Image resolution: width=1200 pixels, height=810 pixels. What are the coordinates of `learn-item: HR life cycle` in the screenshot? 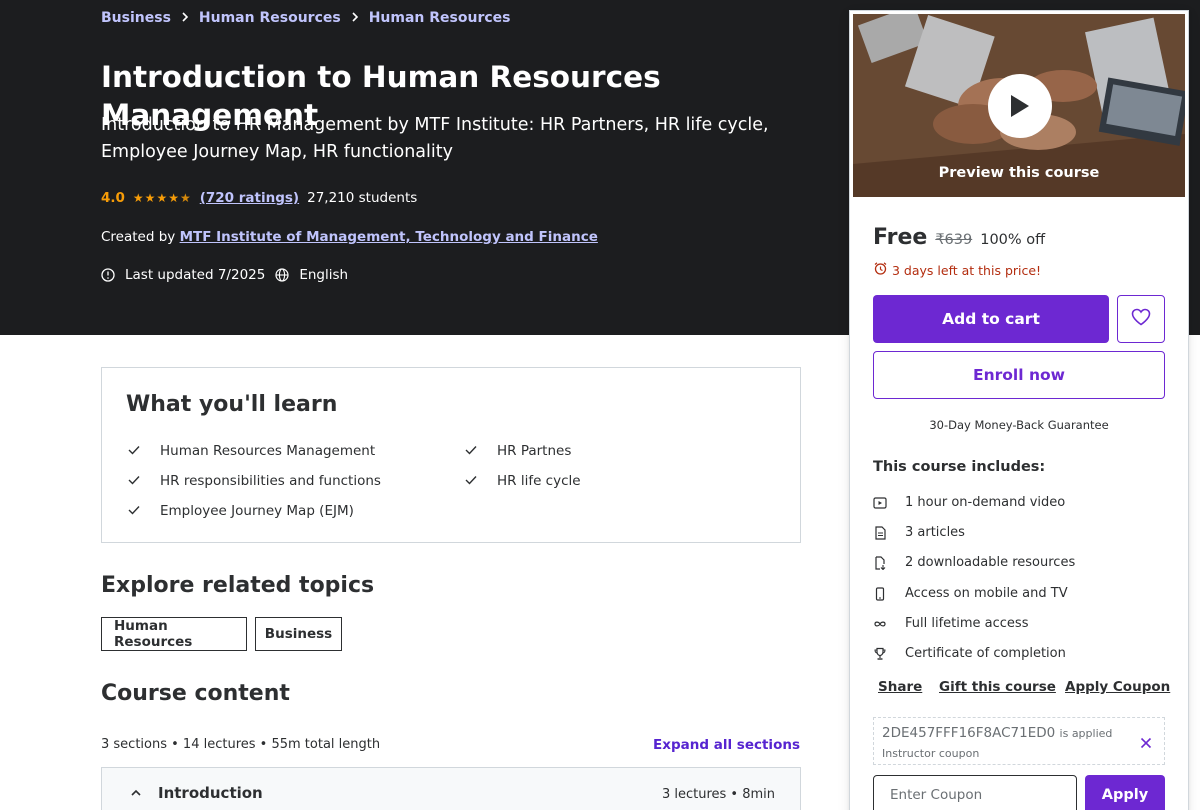 It's located at (523, 481).